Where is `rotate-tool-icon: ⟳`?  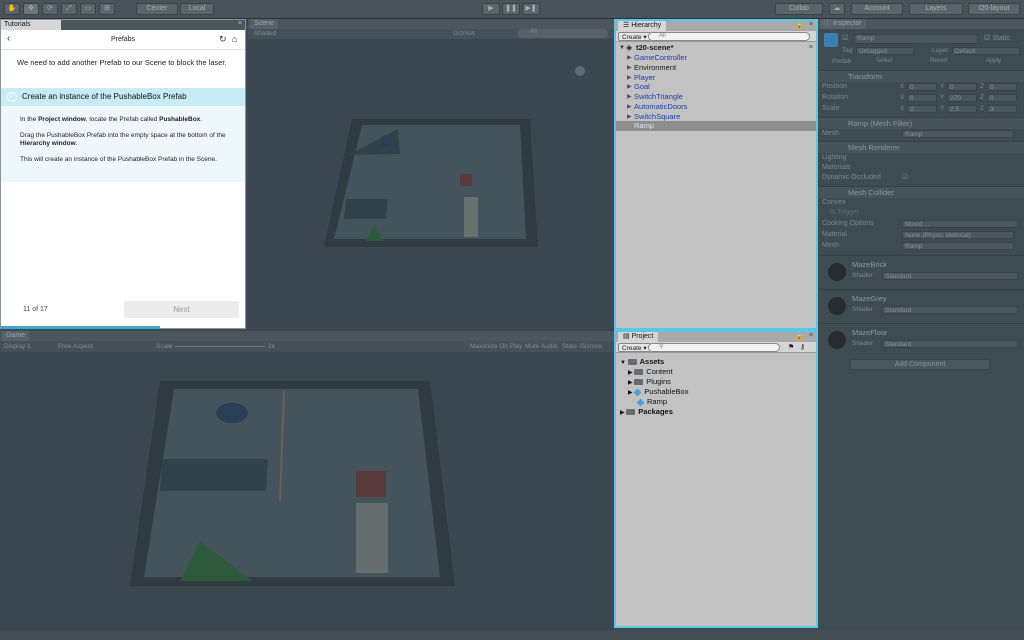 rotate-tool-icon: ⟳ is located at coordinates (50, 9).